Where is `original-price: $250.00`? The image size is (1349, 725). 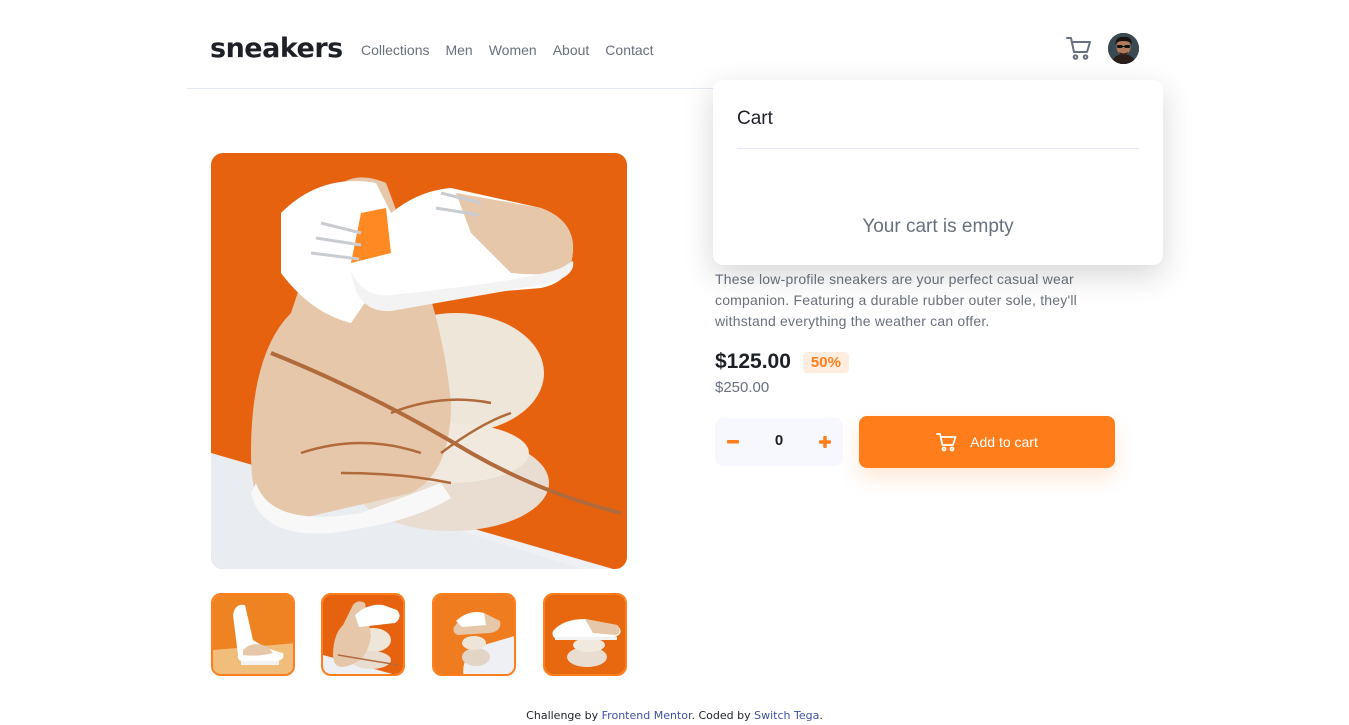
original-price: $250.00 is located at coordinates (742, 387).